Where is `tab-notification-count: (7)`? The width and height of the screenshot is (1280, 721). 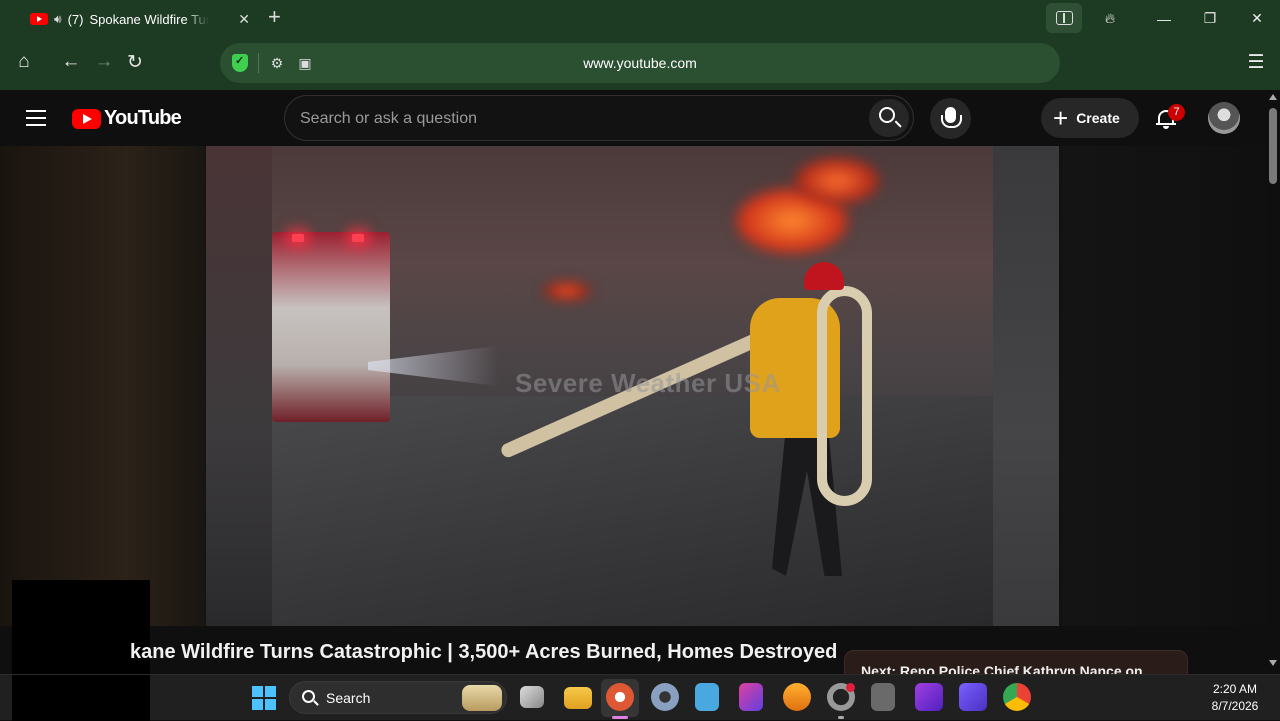 tab-notification-count: (7) is located at coordinates (75, 19).